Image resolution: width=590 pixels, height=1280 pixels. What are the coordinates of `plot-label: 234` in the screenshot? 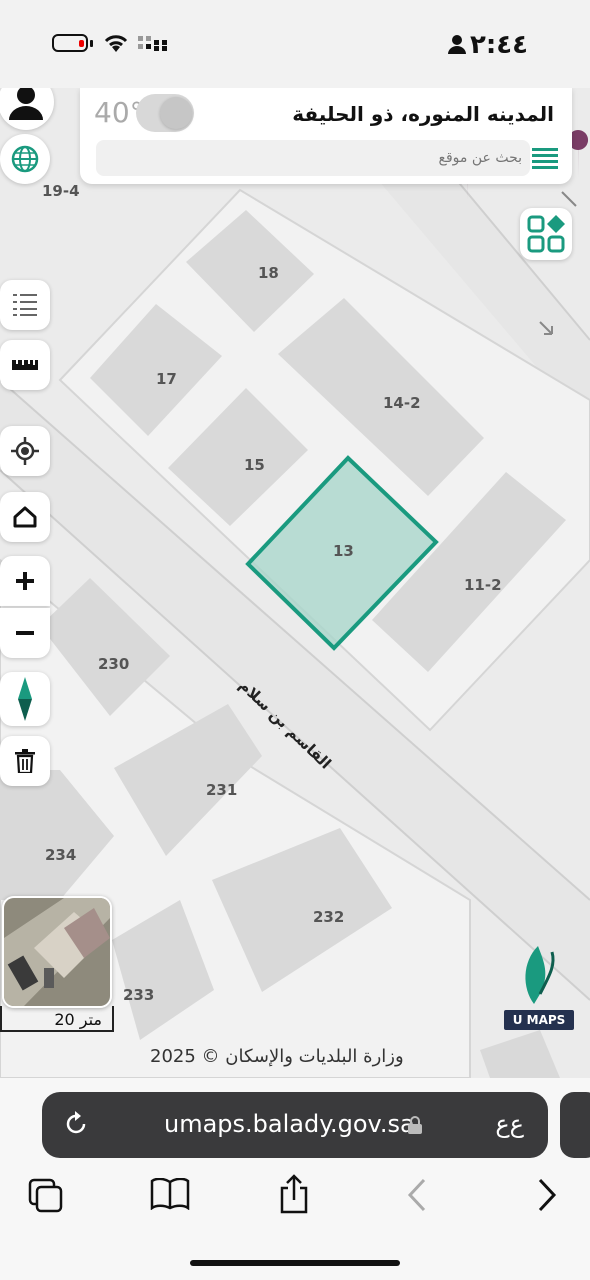 It's located at (61, 855).